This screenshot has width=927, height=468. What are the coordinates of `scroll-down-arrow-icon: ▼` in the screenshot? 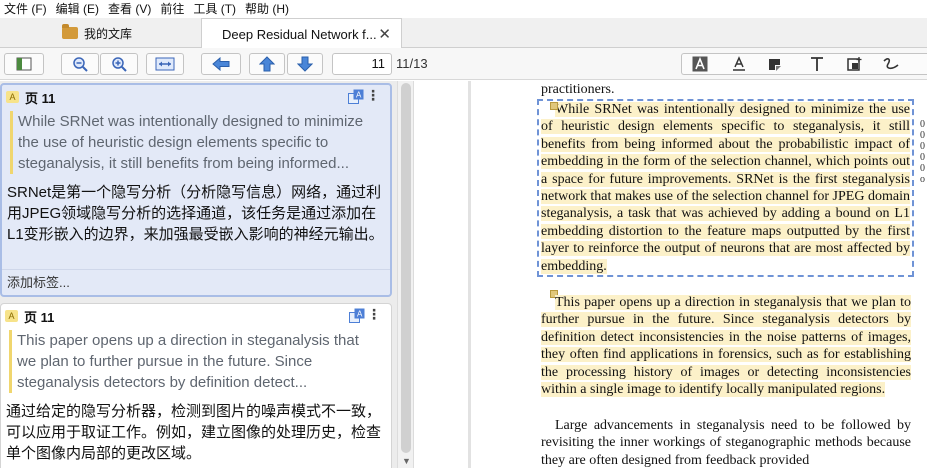 It's located at (406, 461).